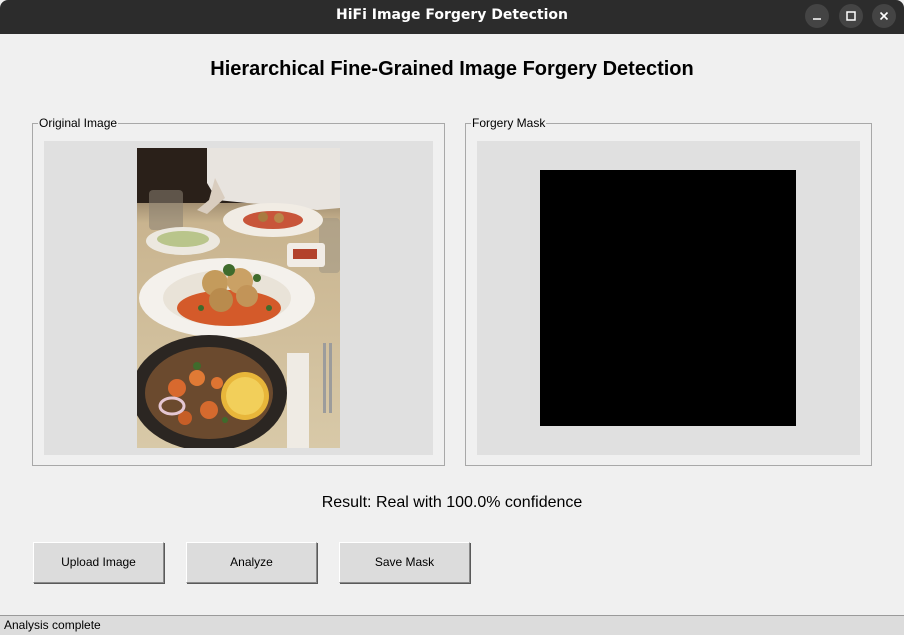 This screenshot has width=904, height=635. Describe the element at coordinates (98, 562) in the screenshot. I see `upload-image-button: Upload Image` at that location.